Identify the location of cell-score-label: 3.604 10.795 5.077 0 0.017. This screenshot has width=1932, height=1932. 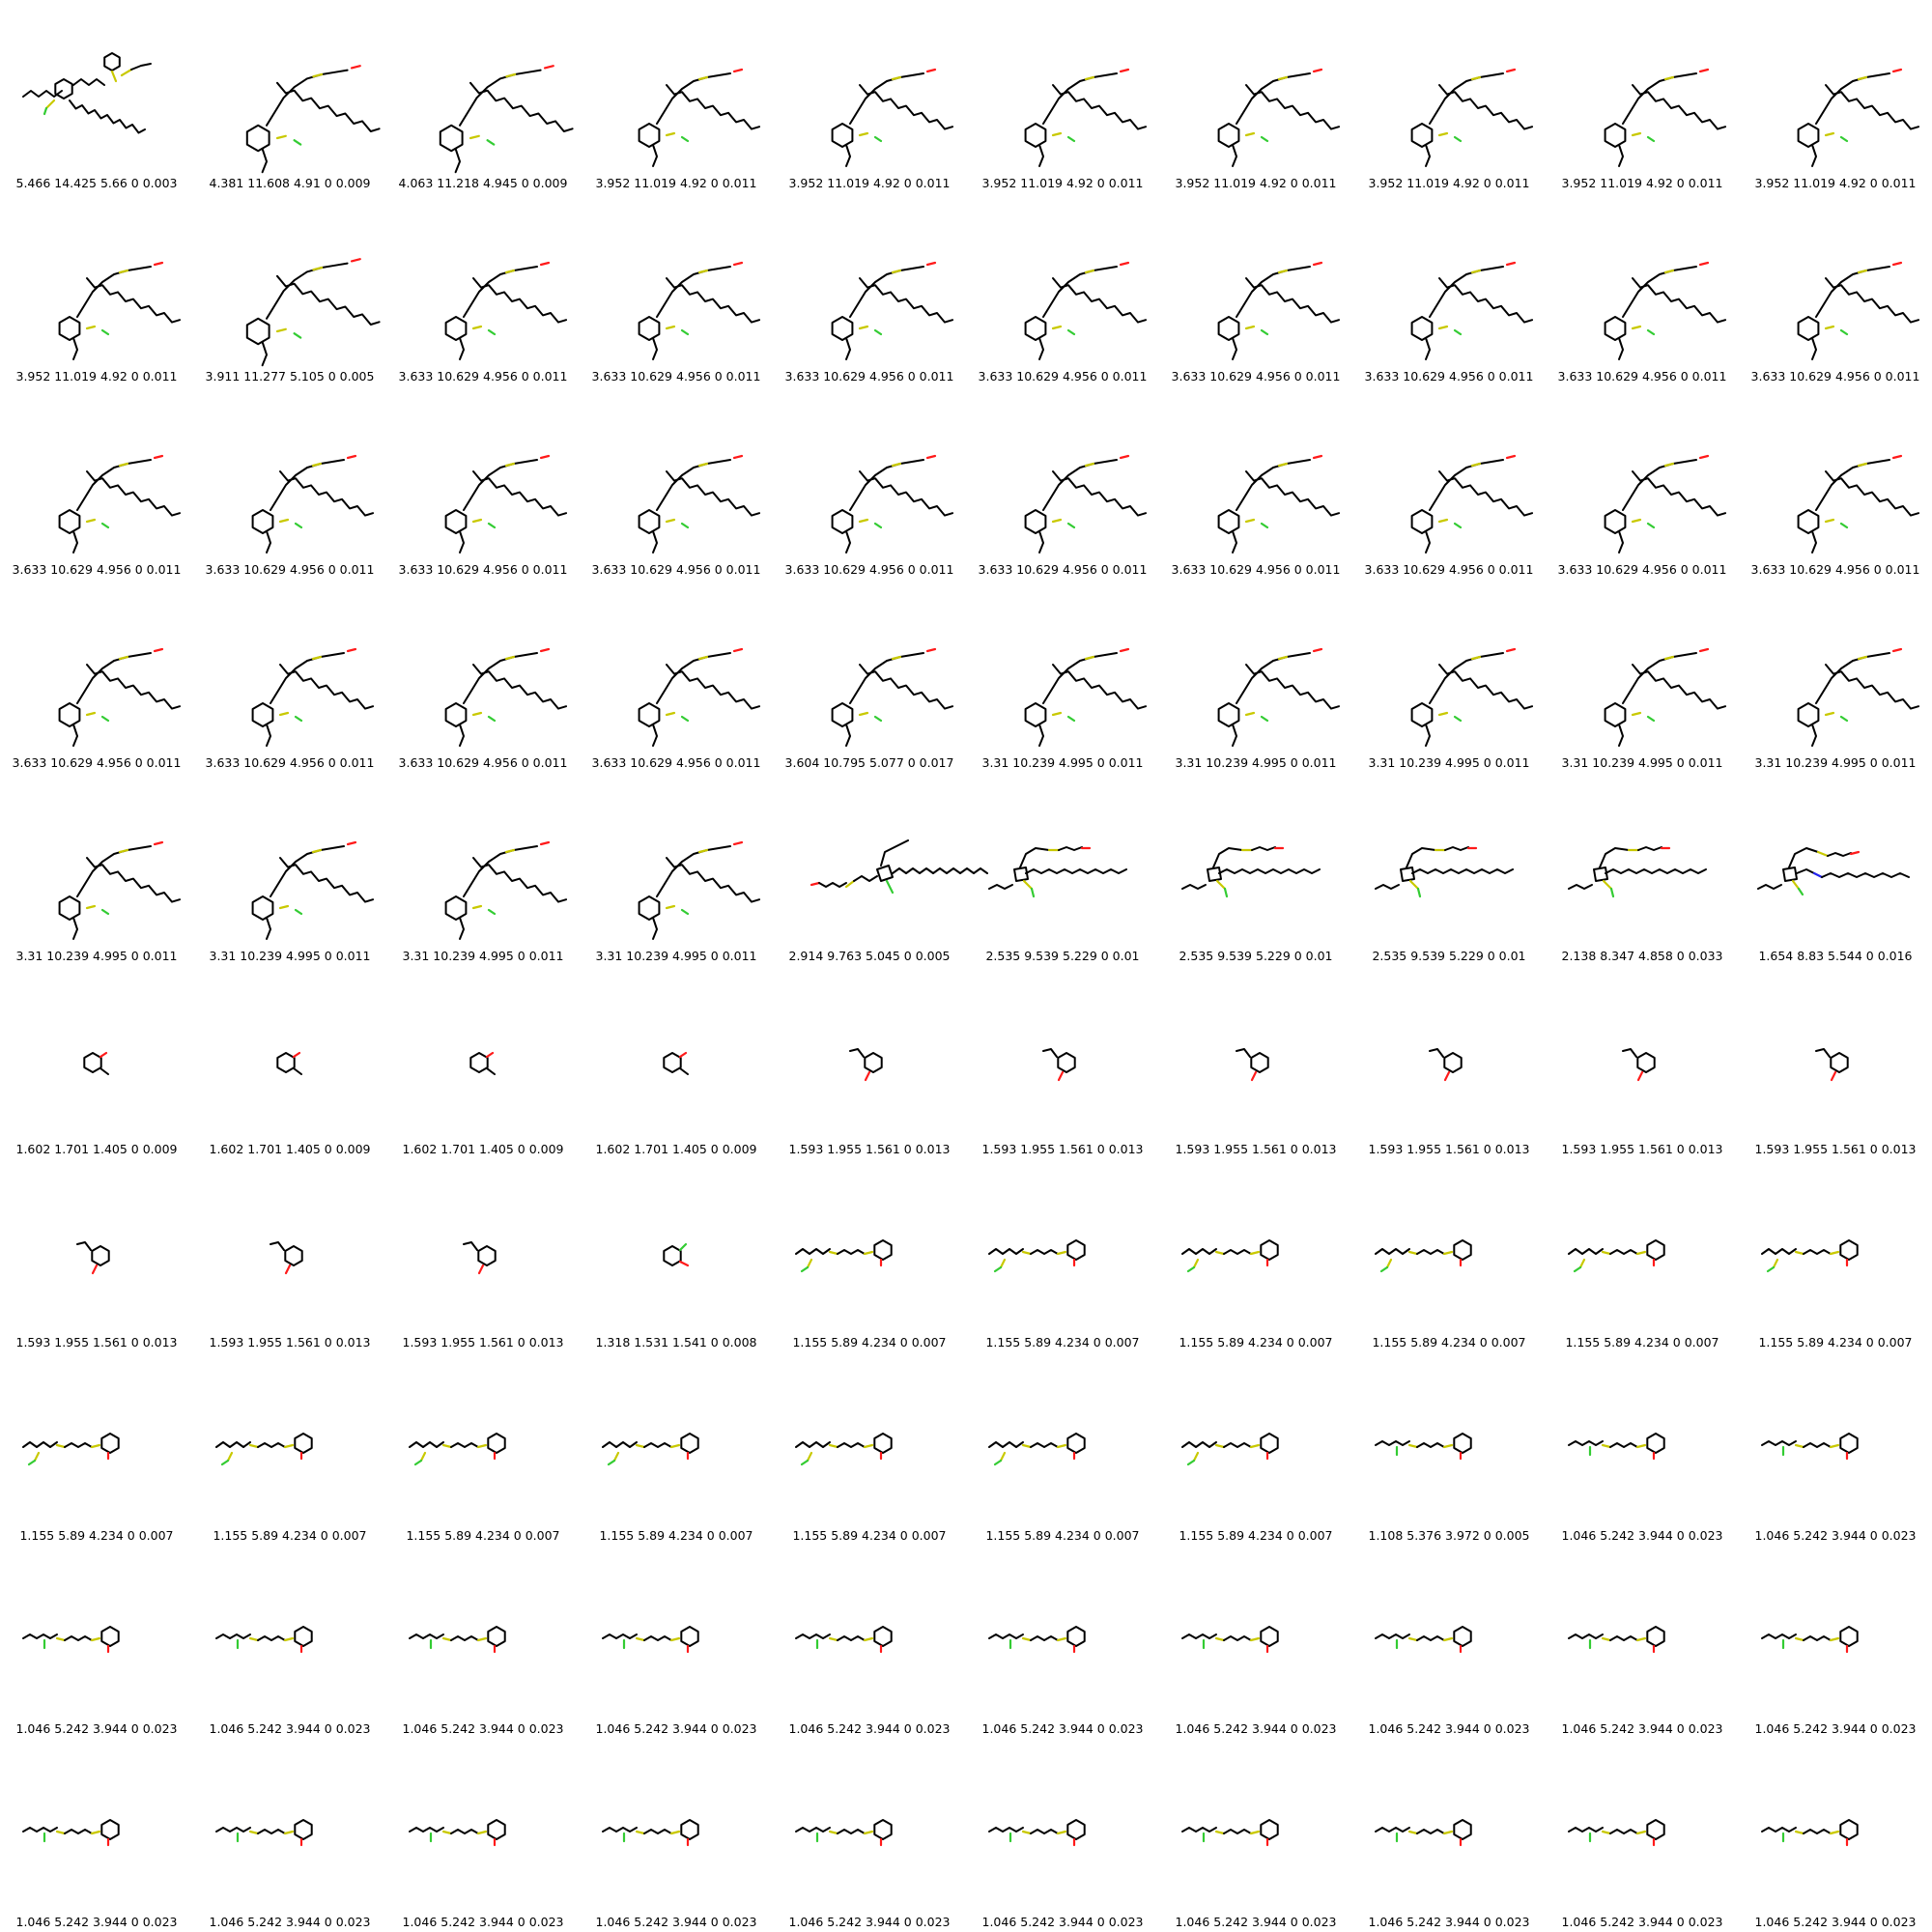
(869, 762).